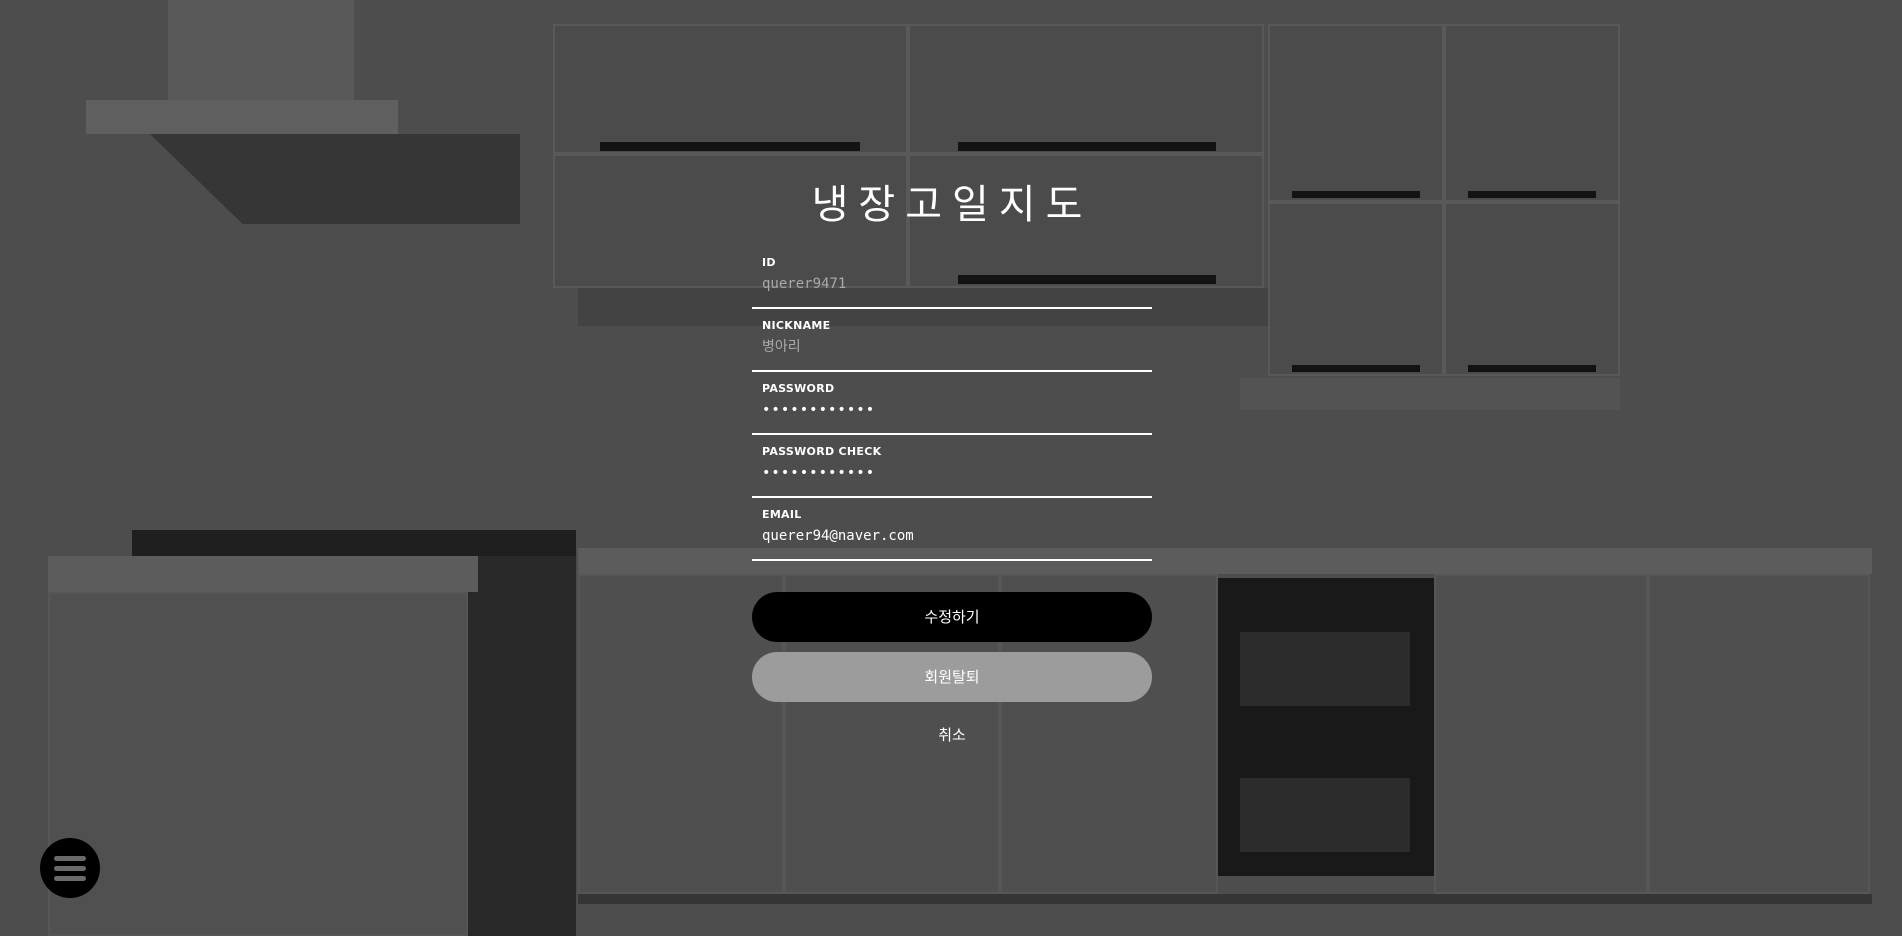  What do you see at coordinates (947, 536) in the screenshot?
I see `email-input` at bounding box center [947, 536].